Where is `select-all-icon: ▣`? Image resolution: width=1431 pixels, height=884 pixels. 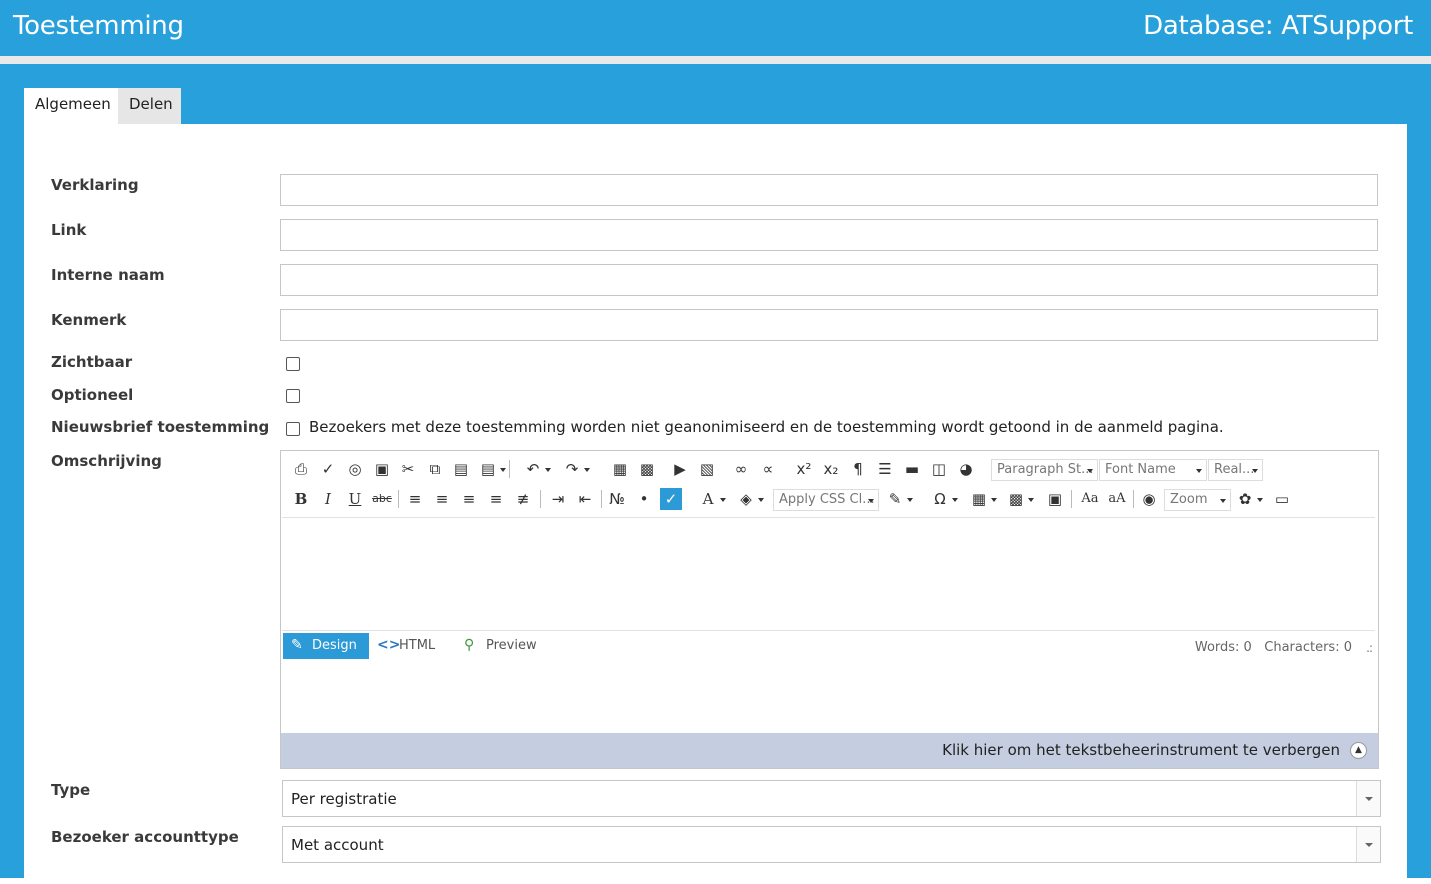
select-all-icon: ▣ is located at coordinates (382, 469).